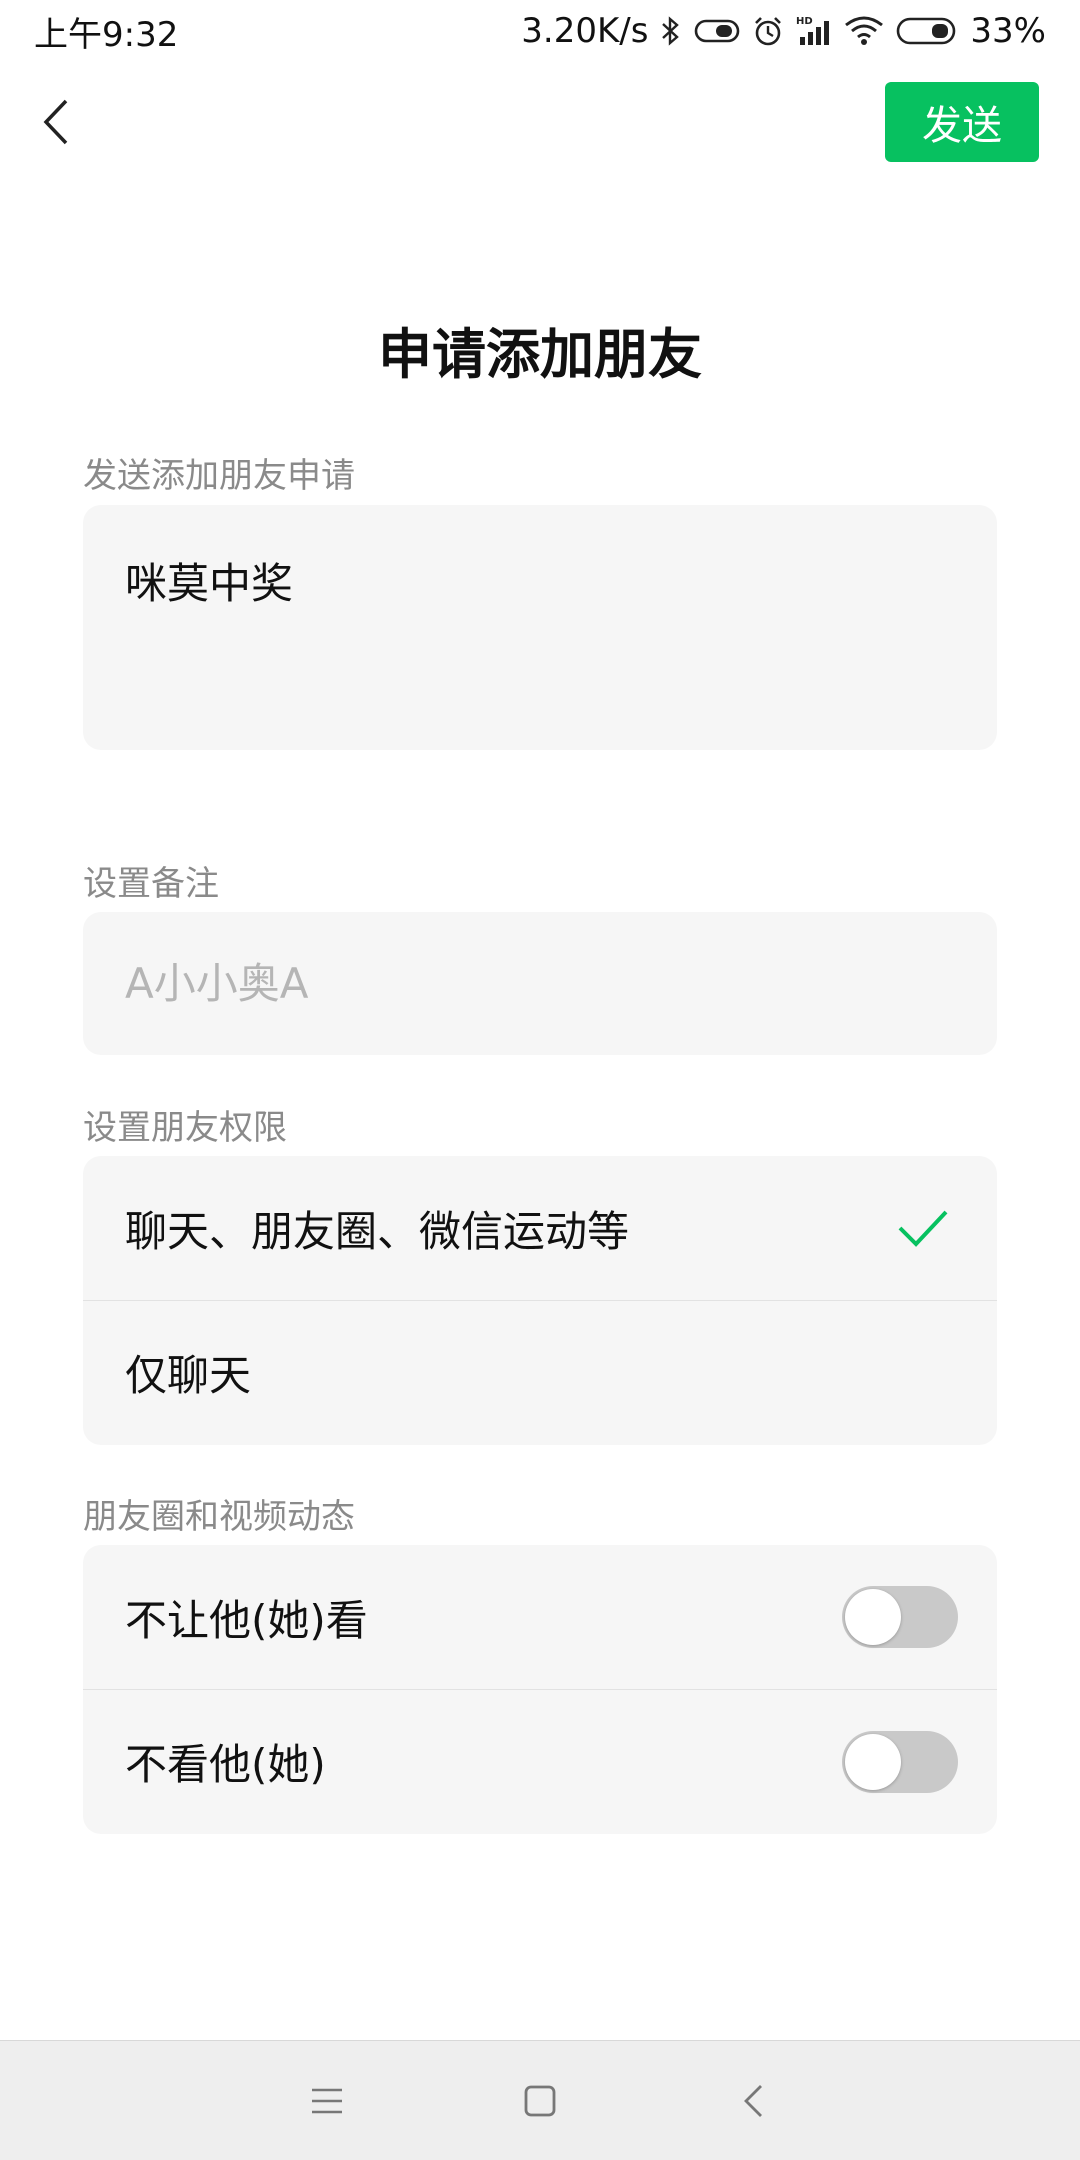 The image size is (1080, 2160). What do you see at coordinates (106, 34) in the screenshot?
I see `status-time: 上午9:32` at bounding box center [106, 34].